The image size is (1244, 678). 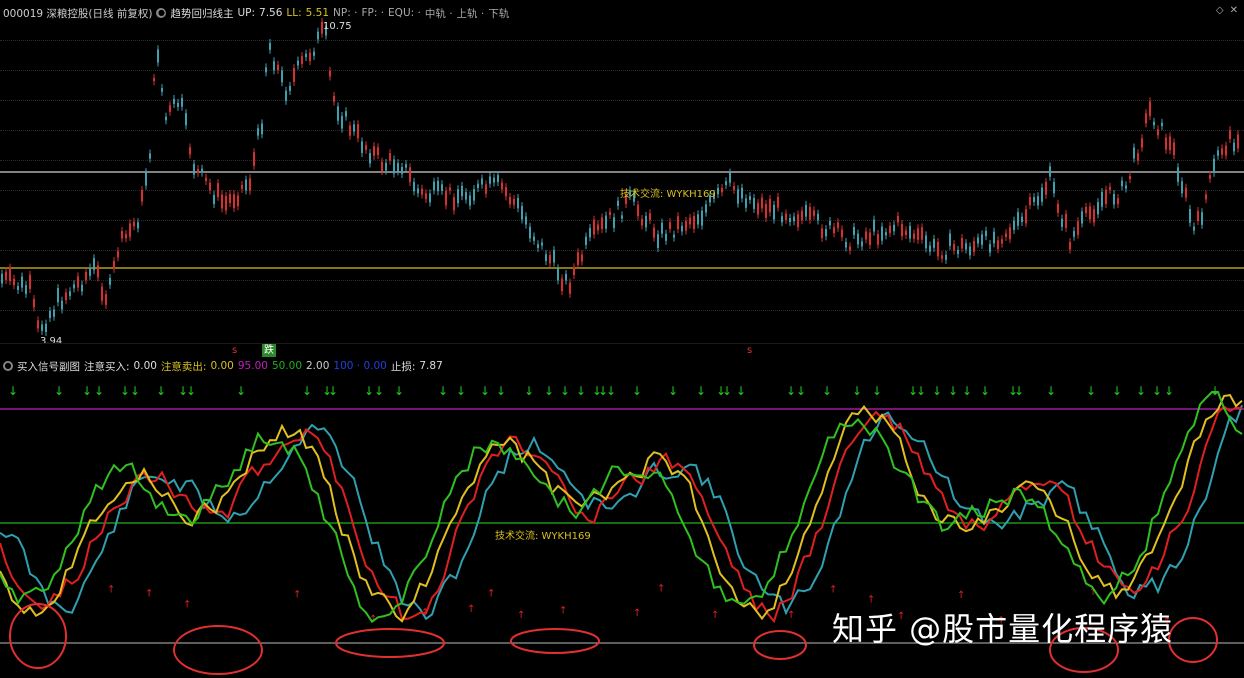 I want to click on stock-title: 000019 深粮控股(日线 前复权), so click(x=77, y=13).